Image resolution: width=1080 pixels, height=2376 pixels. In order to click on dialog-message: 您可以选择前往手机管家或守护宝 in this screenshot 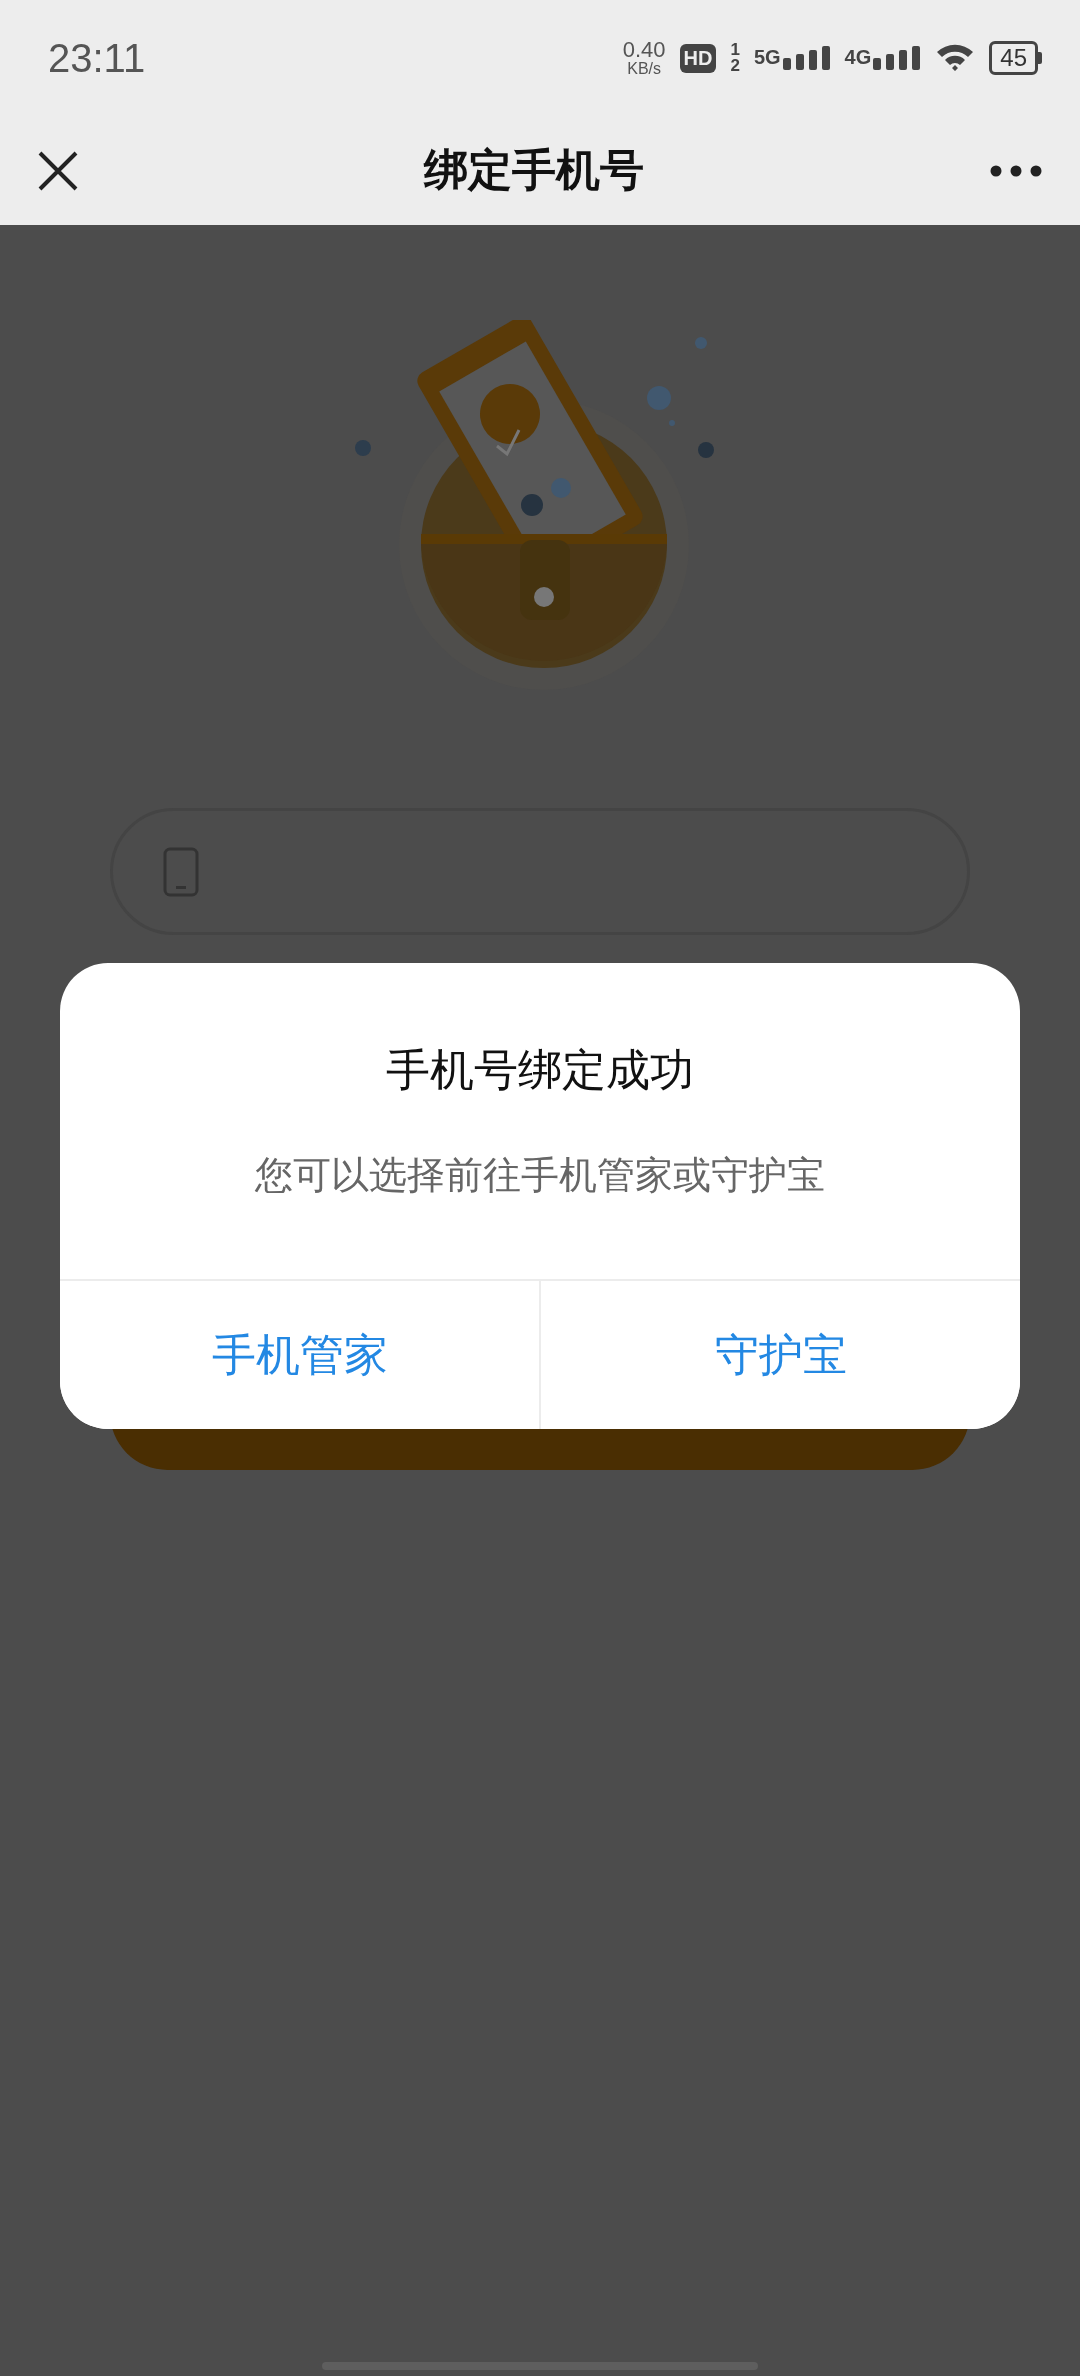, I will do `click(540, 1175)`.